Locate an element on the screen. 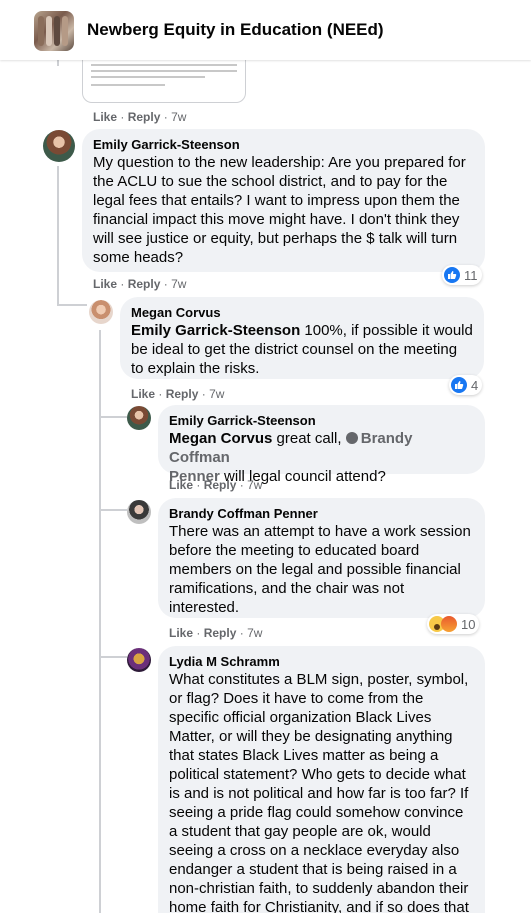 The height and width of the screenshot is (913, 531). reaction-count: 10 is located at coordinates (468, 624).